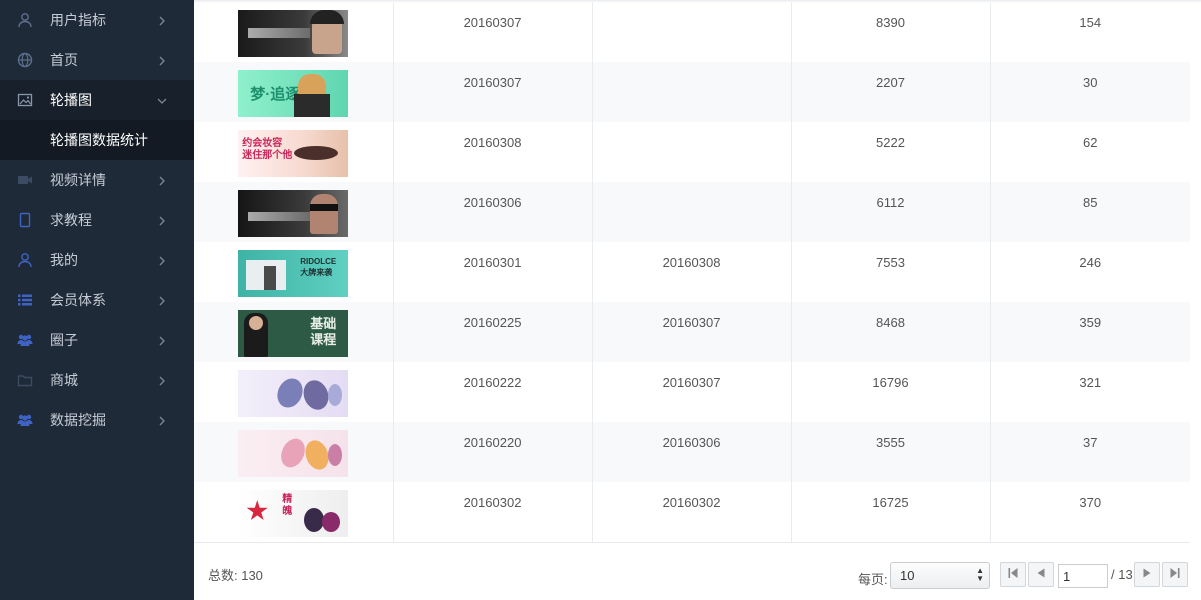 This screenshot has width=1201, height=600. I want to click on thumbnail-caption: RIDOLCE 大牌来袭, so click(318, 267).